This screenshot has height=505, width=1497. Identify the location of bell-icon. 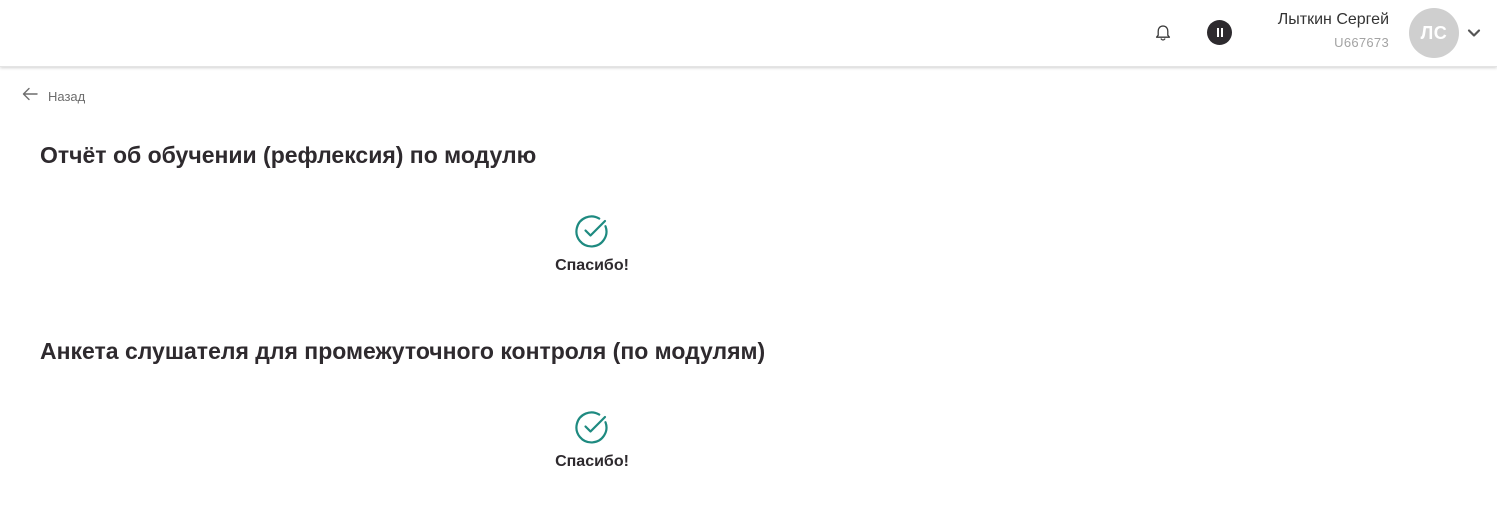
(1163, 33).